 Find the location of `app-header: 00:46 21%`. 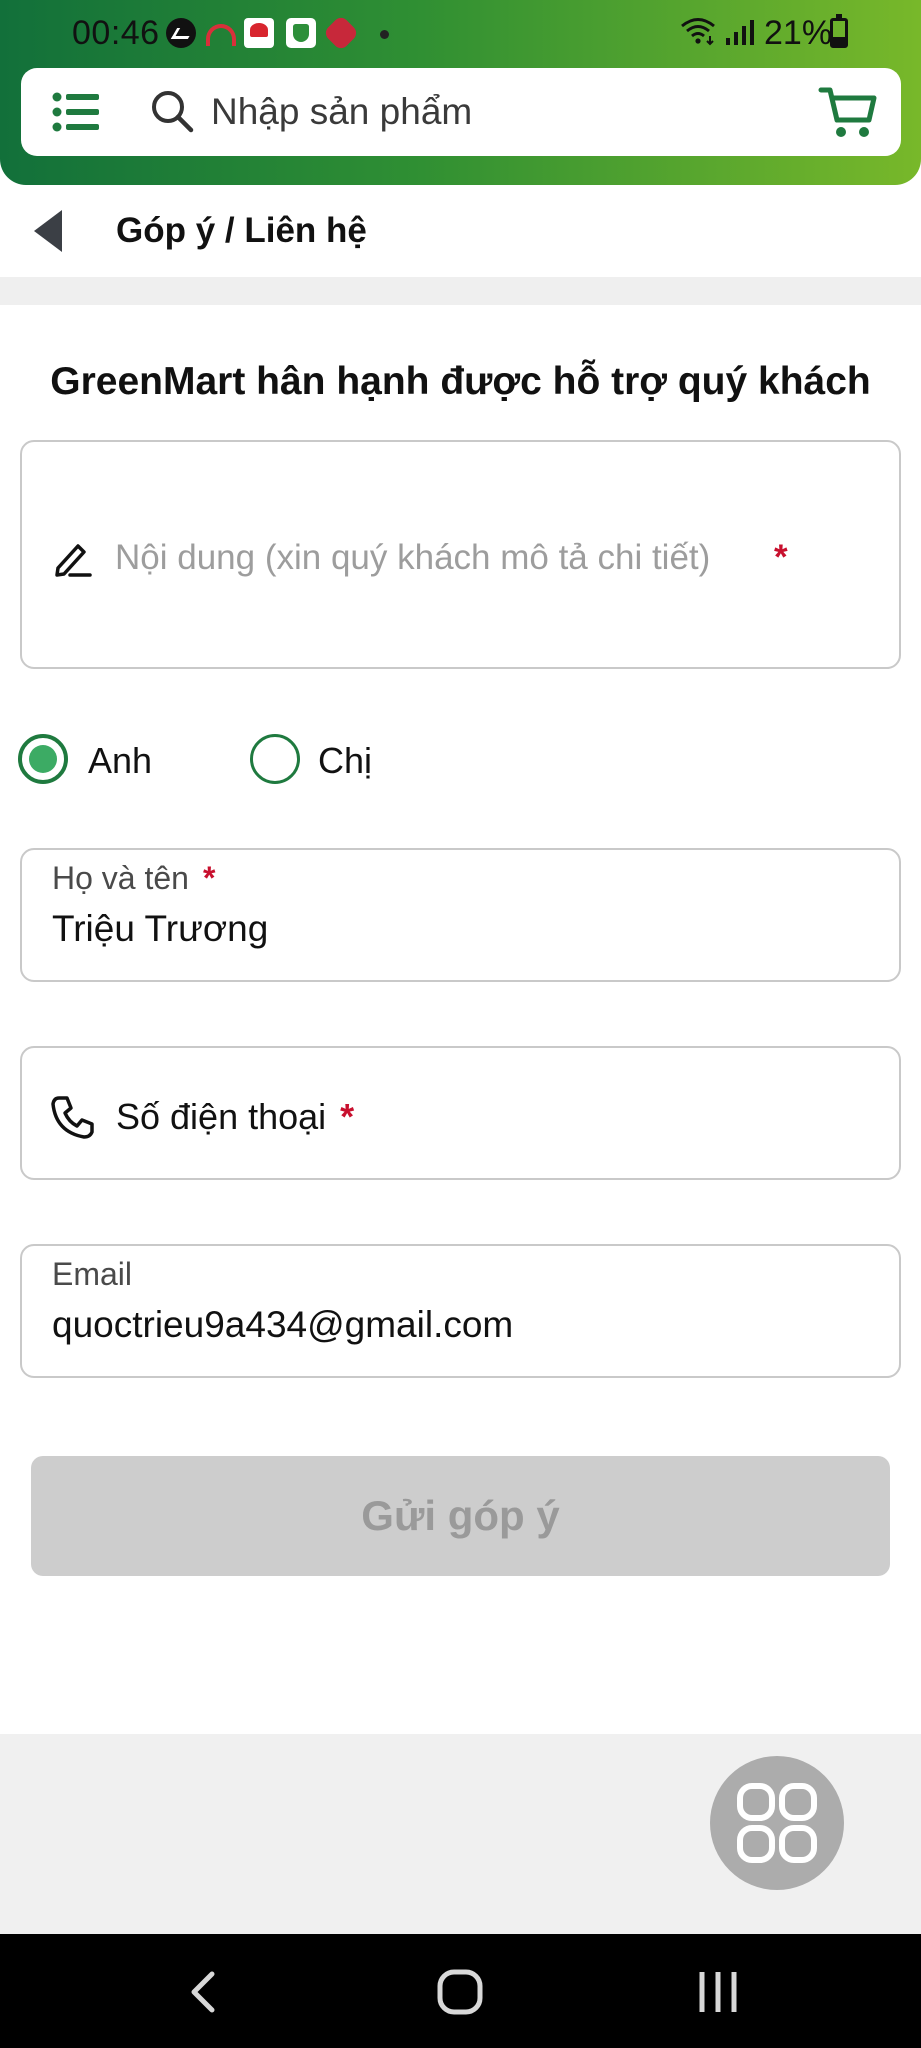

app-header: 00:46 21% is located at coordinates (460, 92).